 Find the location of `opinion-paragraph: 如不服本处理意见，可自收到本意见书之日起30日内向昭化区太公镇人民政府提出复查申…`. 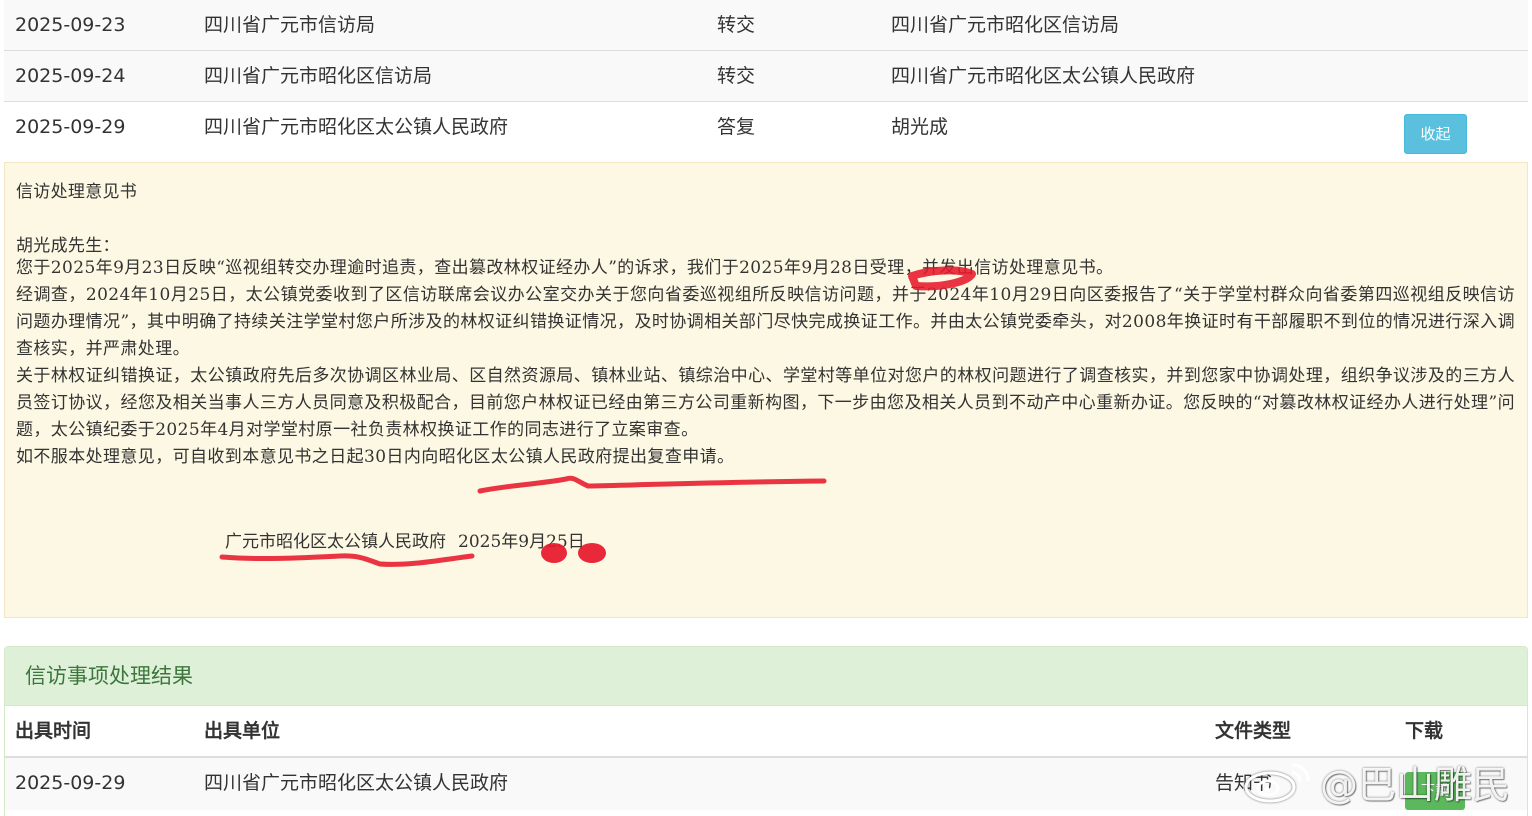

opinion-paragraph: 如不服本处理意见，可自收到本意见书之日起30日内向昭化区太公镇人民政府提出复查申… is located at coordinates (375, 457).